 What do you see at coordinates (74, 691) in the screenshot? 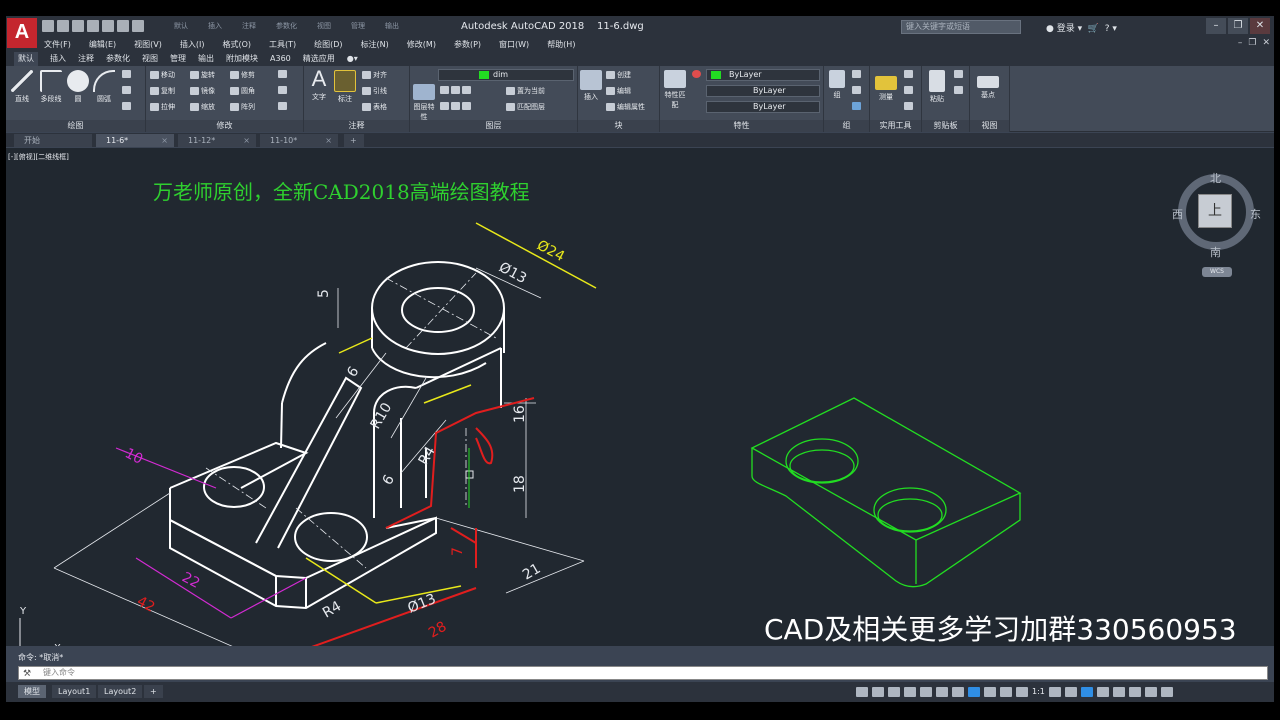
I see `tab-layout1: Layout1` at bounding box center [74, 691].